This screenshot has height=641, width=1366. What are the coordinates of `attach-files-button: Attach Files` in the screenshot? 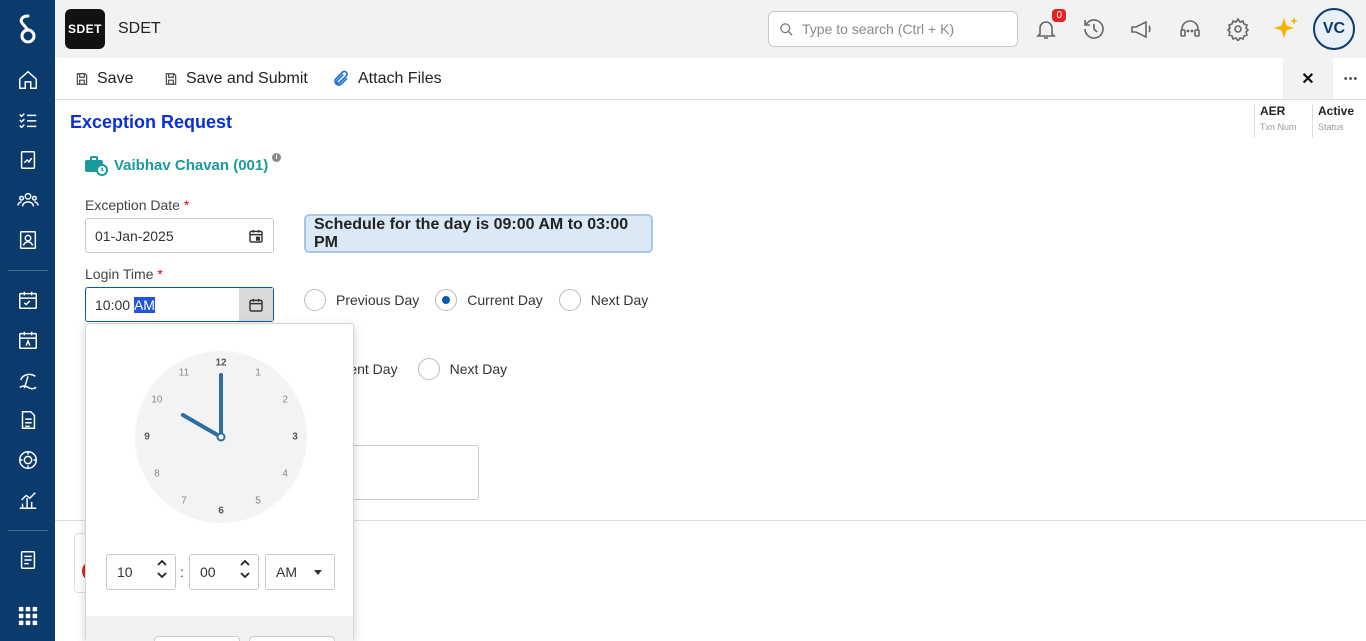 It's located at (387, 79).